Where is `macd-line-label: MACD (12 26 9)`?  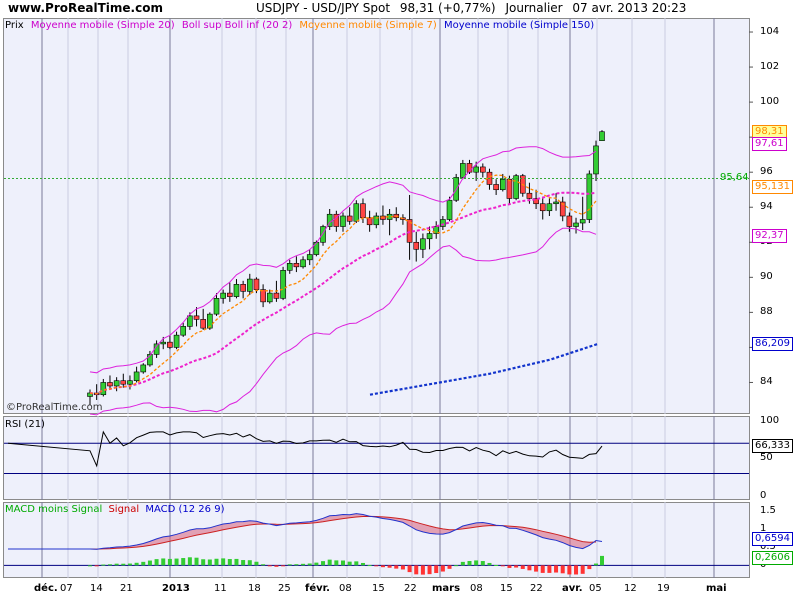 macd-line-label: MACD (12 26 9) is located at coordinates (184, 509).